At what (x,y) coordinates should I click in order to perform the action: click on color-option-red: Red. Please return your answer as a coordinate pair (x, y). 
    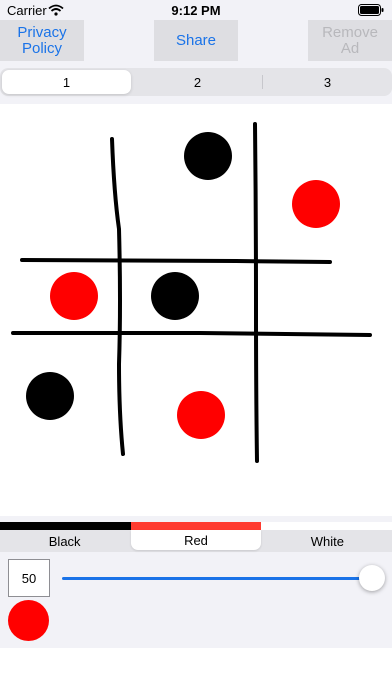
    Looking at the image, I should click on (196, 540).